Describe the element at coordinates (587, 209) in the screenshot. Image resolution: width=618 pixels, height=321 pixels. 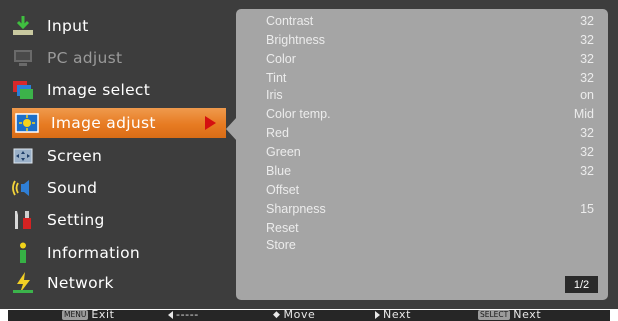
I see `row-value: 15` at that location.